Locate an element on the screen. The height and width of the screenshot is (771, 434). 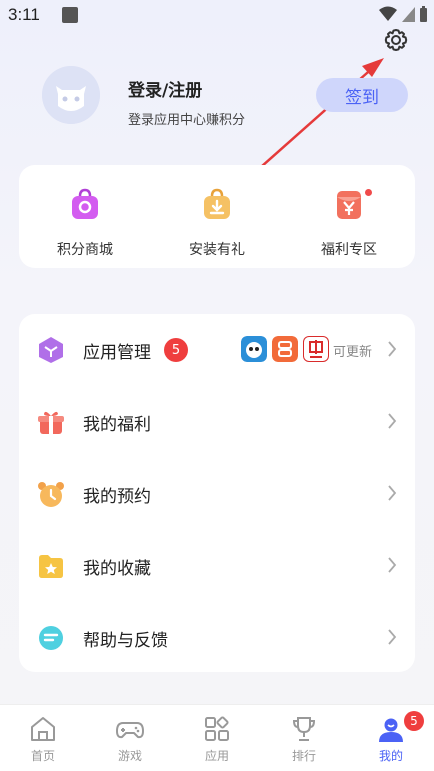
trophy-icon is located at coordinates (304, 729).